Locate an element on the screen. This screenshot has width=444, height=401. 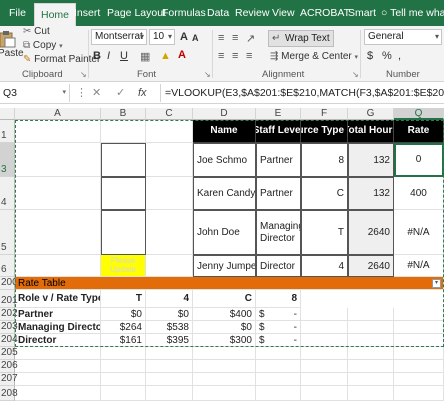
cancel-formula-icon: ✕ is located at coordinates (96, 93).